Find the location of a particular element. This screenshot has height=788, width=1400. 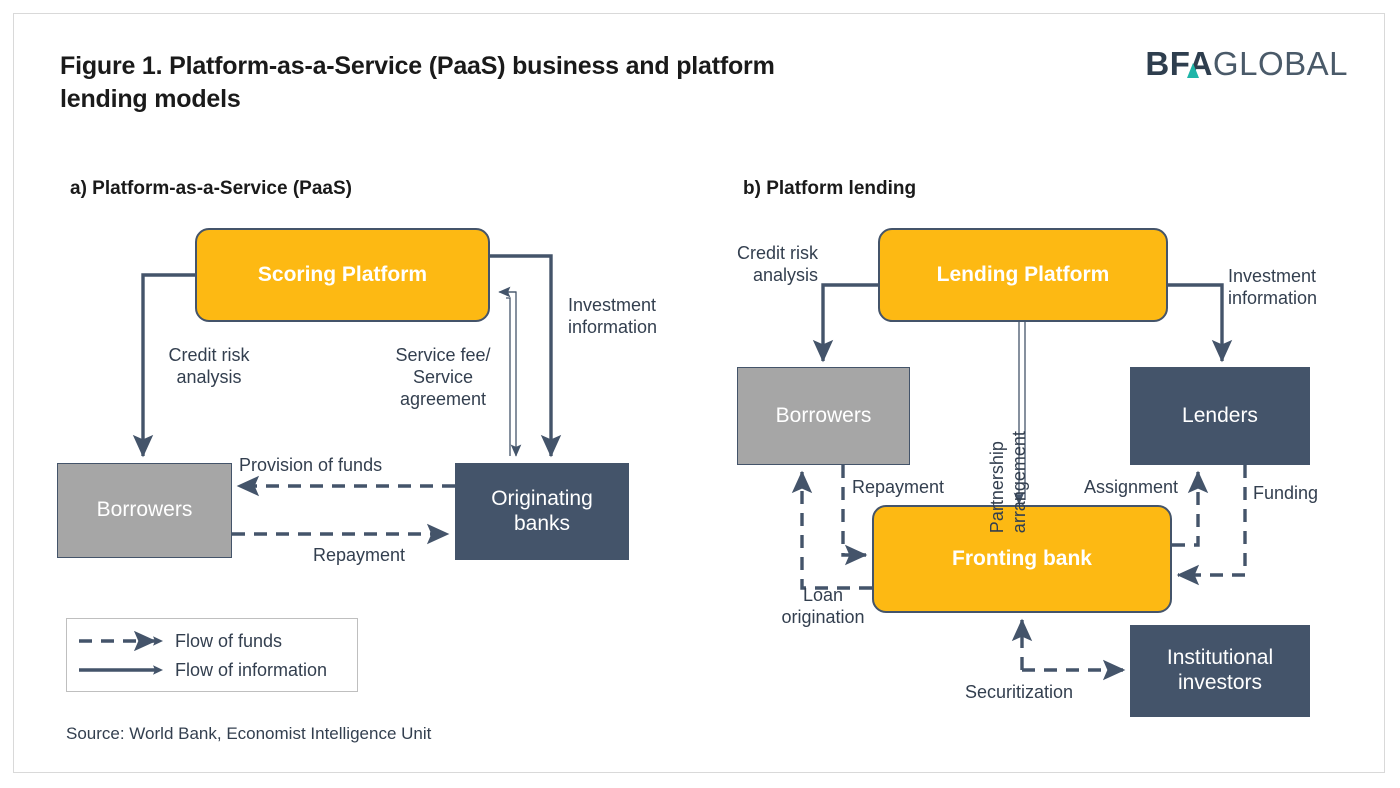

dashed-arrow-icon is located at coordinates (121, 641).